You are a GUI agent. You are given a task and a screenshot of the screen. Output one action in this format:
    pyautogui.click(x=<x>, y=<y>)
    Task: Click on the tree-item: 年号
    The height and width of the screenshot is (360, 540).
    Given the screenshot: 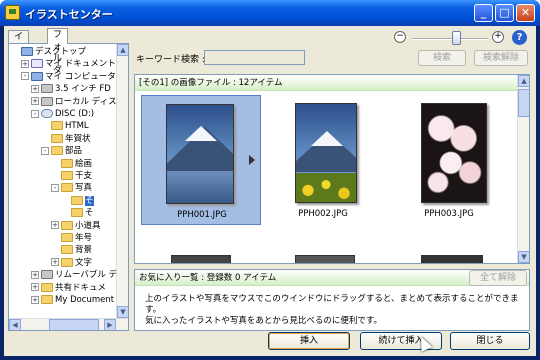 What is the action you would take?
    pyautogui.click(x=71, y=238)
    